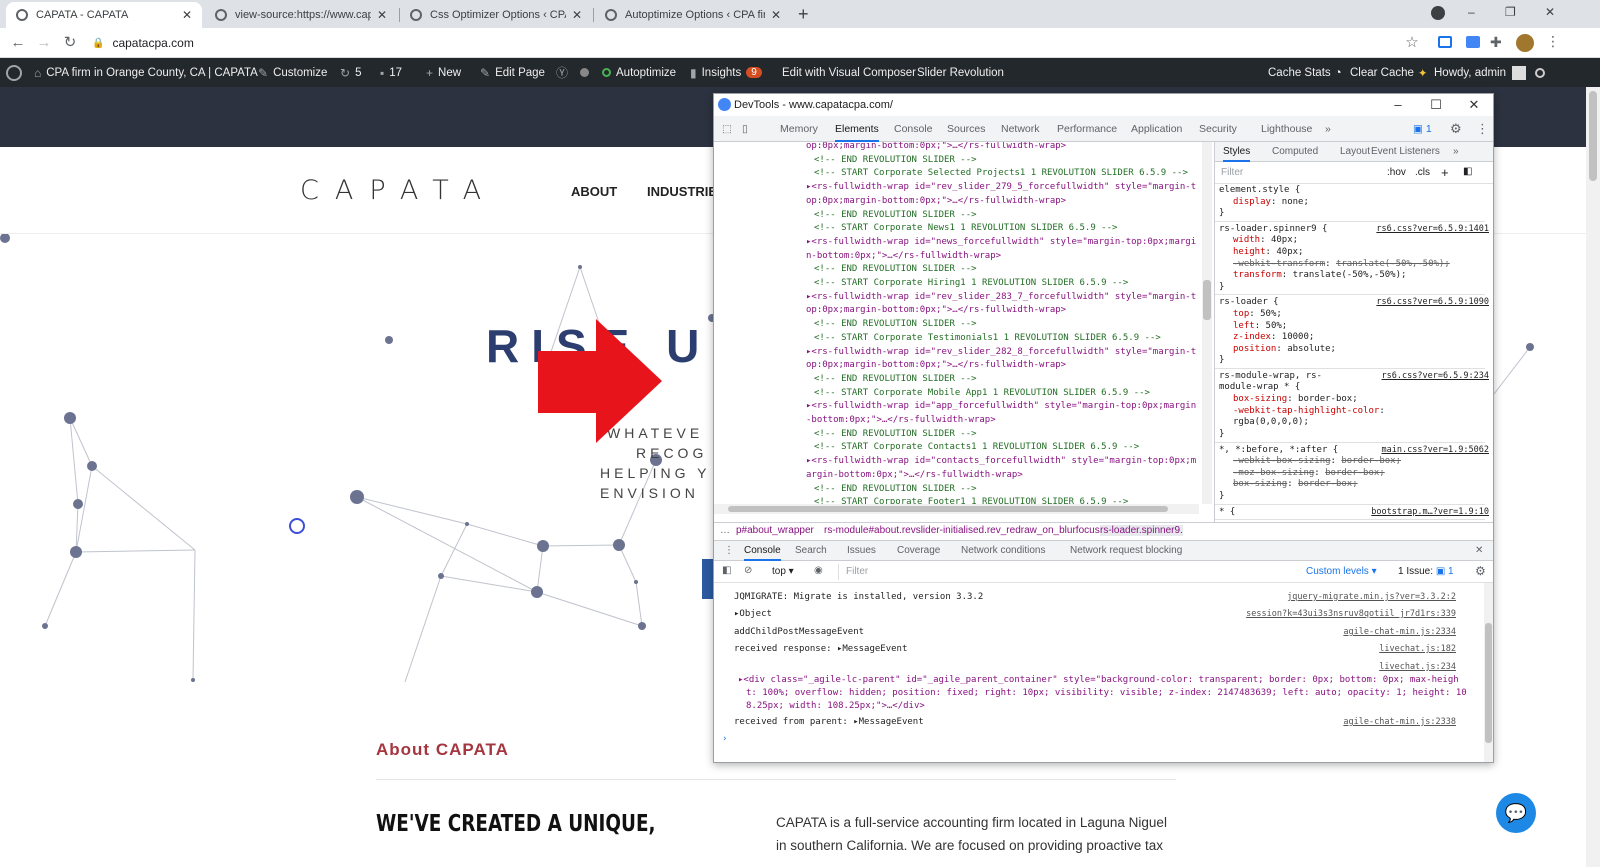 The image size is (1600, 867). What do you see at coordinates (1355, 152) in the screenshot?
I see `tab-layout: Layout` at bounding box center [1355, 152].